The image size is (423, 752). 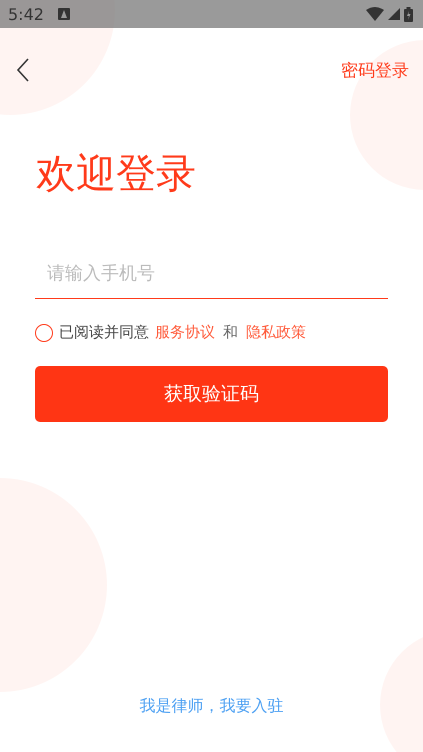 What do you see at coordinates (394, 14) in the screenshot?
I see `signal-icon` at bounding box center [394, 14].